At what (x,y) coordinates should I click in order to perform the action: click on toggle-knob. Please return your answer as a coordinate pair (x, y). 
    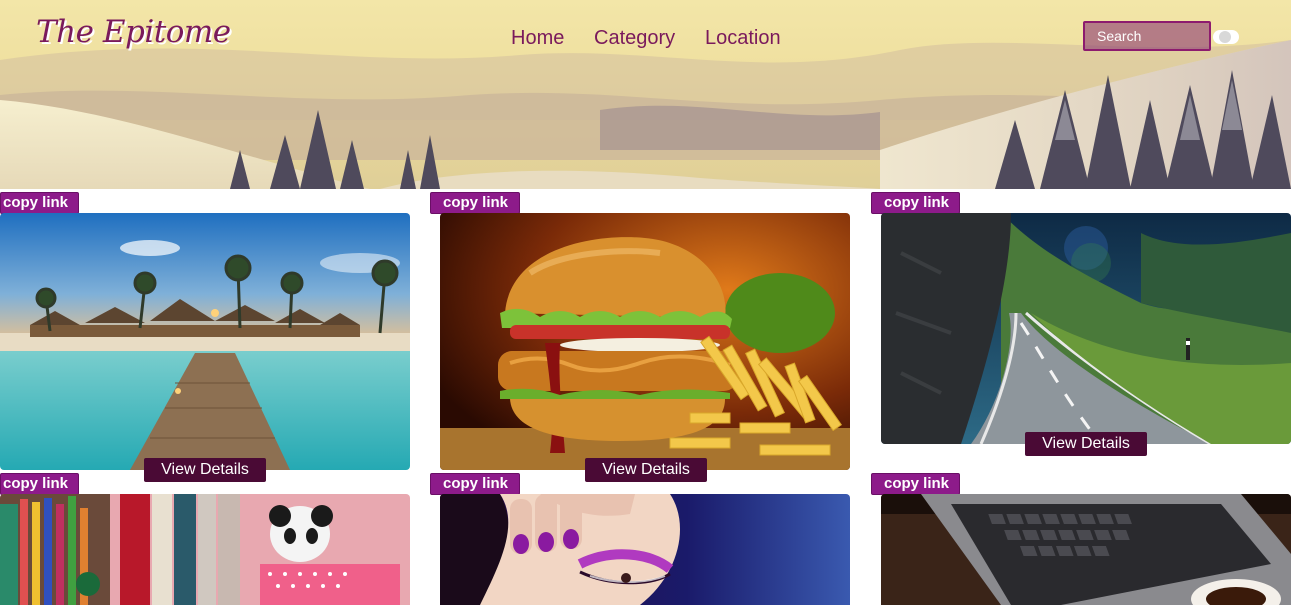
    Looking at the image, I should click on (1225, 37).